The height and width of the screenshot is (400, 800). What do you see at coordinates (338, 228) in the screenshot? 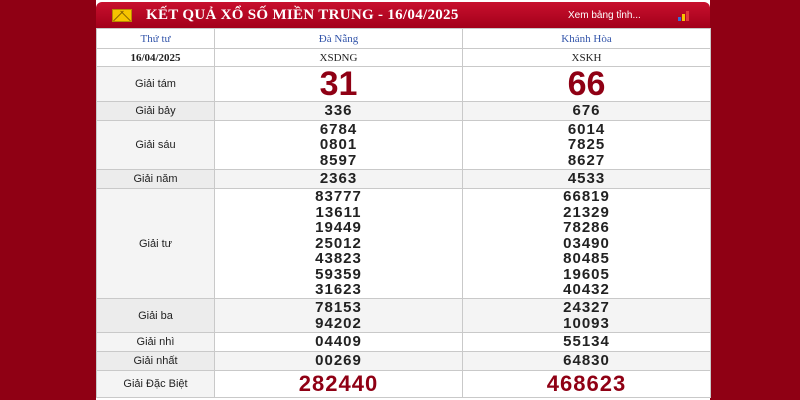
I see `prize-number: 19449` at bounding box center [338, 228].